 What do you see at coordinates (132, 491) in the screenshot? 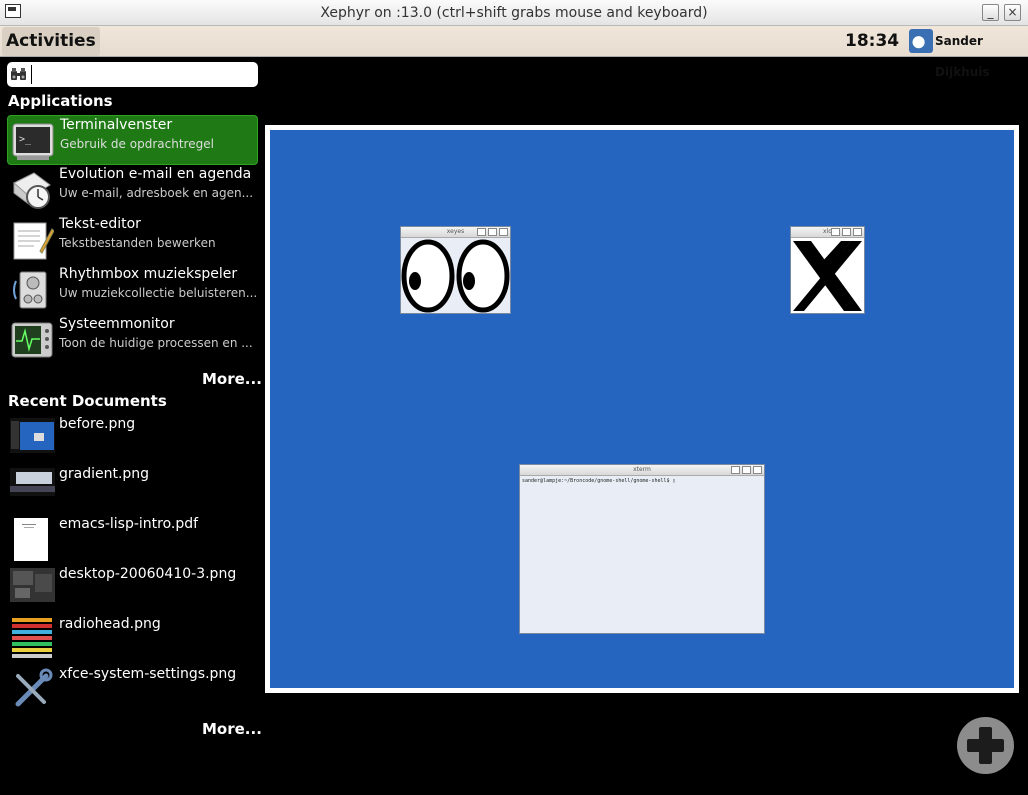
I see `document-item-gradient: gradient.png` at bounding box center [132, 491].